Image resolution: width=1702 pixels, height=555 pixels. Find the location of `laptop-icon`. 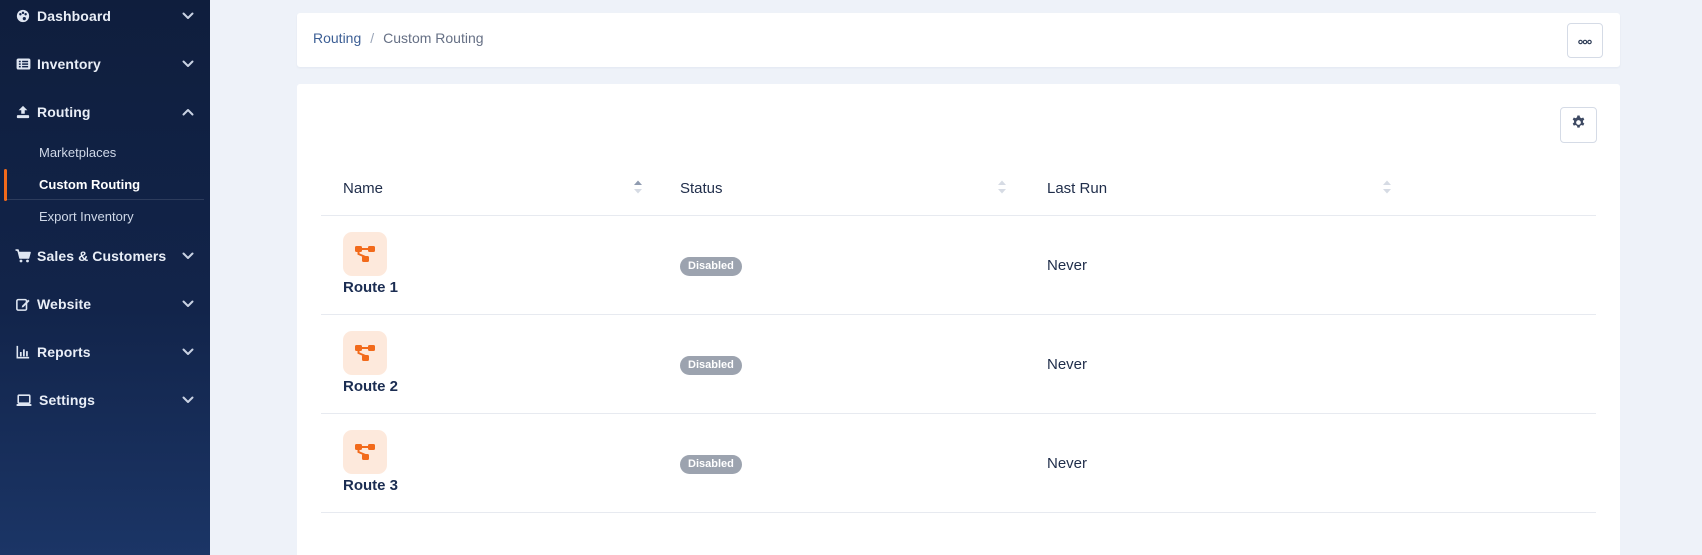

laptop-icon is located at coordinates (24, 400).